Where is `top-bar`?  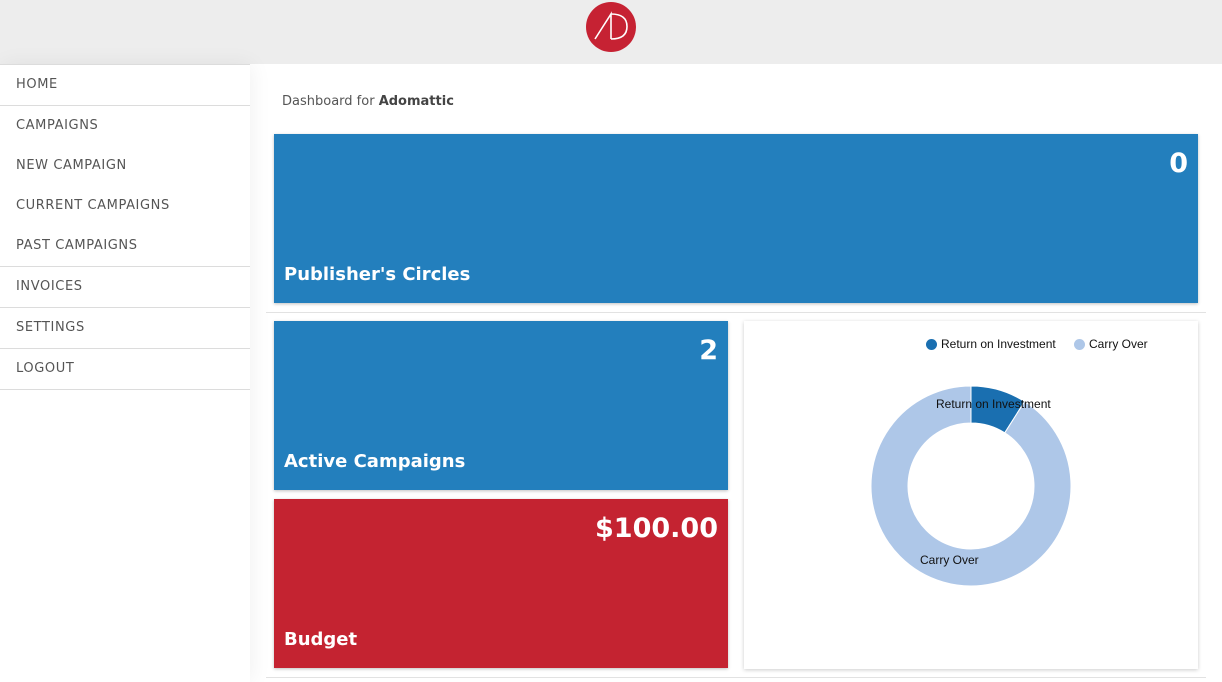
top-bar is located at coordinates (611, 32).